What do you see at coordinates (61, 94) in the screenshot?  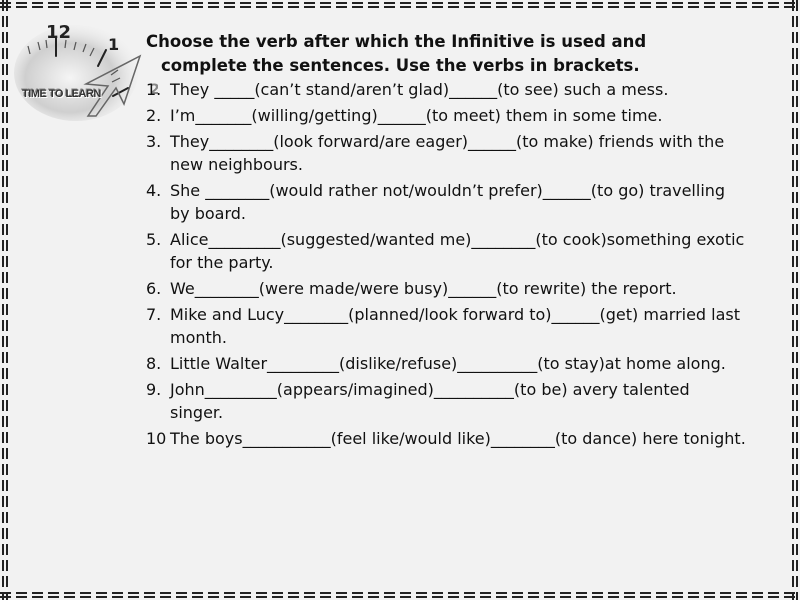 I see `logo-label: TIME TO LEARN` at bounding box center [61, 94].